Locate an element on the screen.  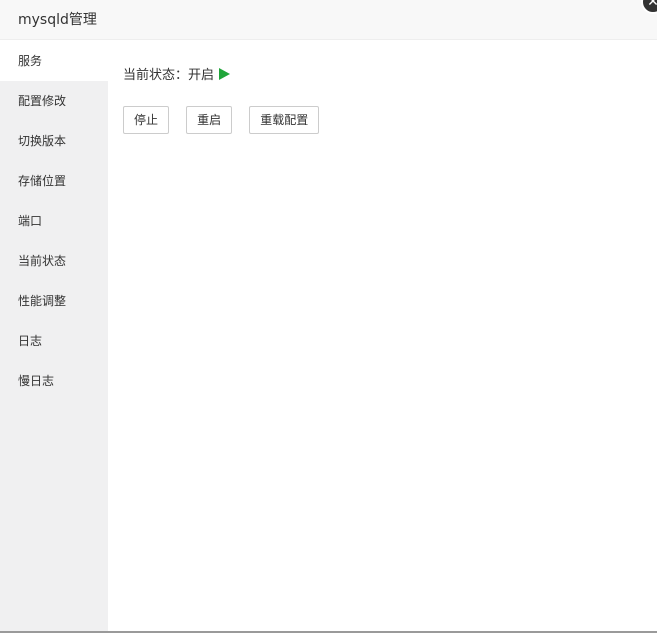
service-actions: 停止 重启 重载配置 is located at coordinates (227, 120).